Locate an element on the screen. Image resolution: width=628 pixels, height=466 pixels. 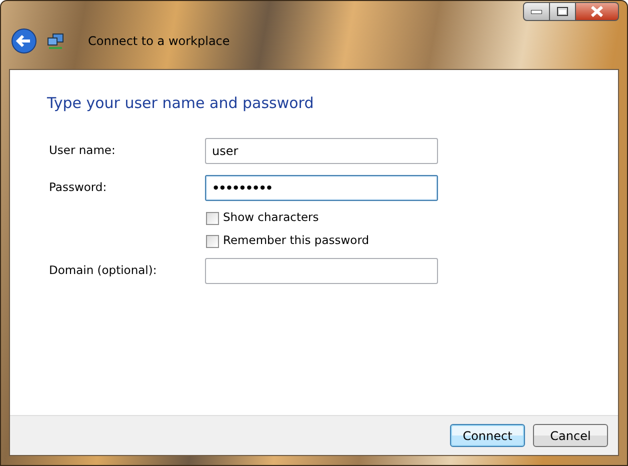
minimize-button is located at coordinates (536, 11).